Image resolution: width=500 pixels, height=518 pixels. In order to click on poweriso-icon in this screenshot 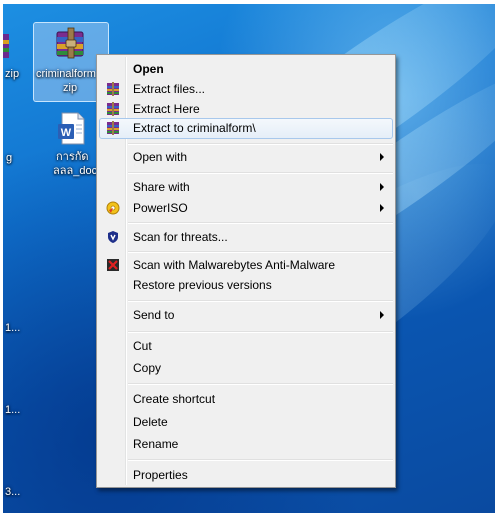, I will do `click(113, 208)`.